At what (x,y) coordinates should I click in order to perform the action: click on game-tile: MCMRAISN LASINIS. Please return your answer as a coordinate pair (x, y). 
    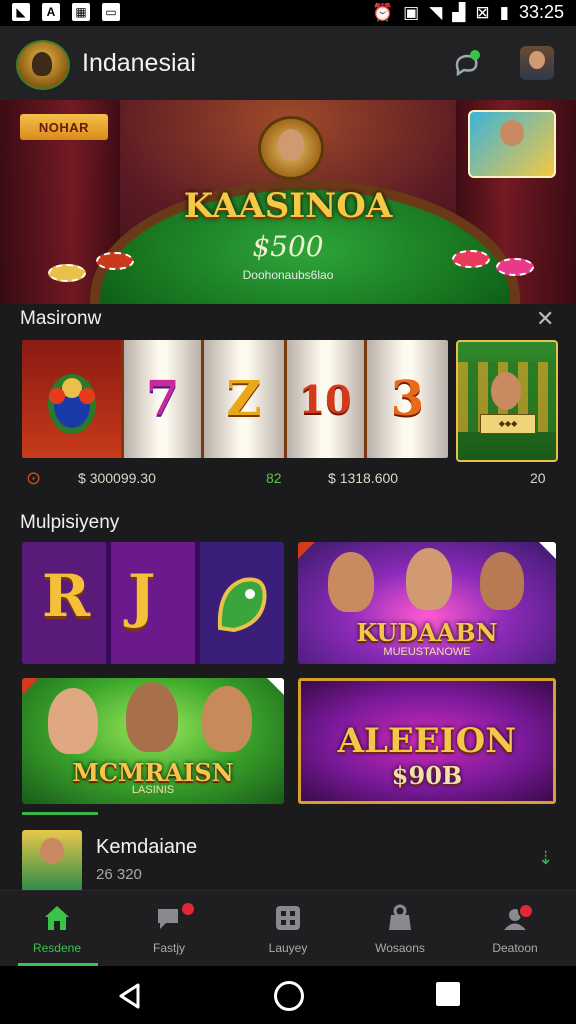
    Looking at the image, I should click on (153, 741).